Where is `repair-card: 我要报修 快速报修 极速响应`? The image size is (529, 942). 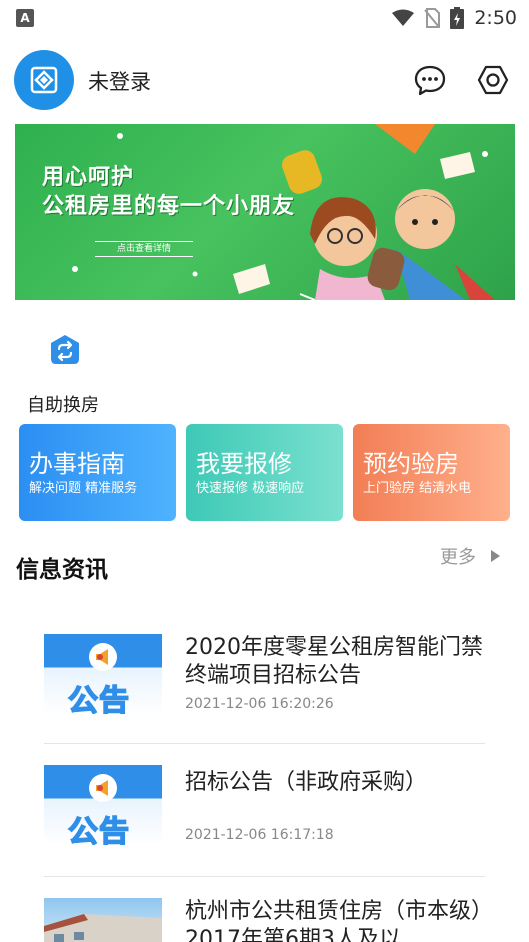 repair-card: 我要报修 快速报修 极速响应 is located at coordinates (264, 472).